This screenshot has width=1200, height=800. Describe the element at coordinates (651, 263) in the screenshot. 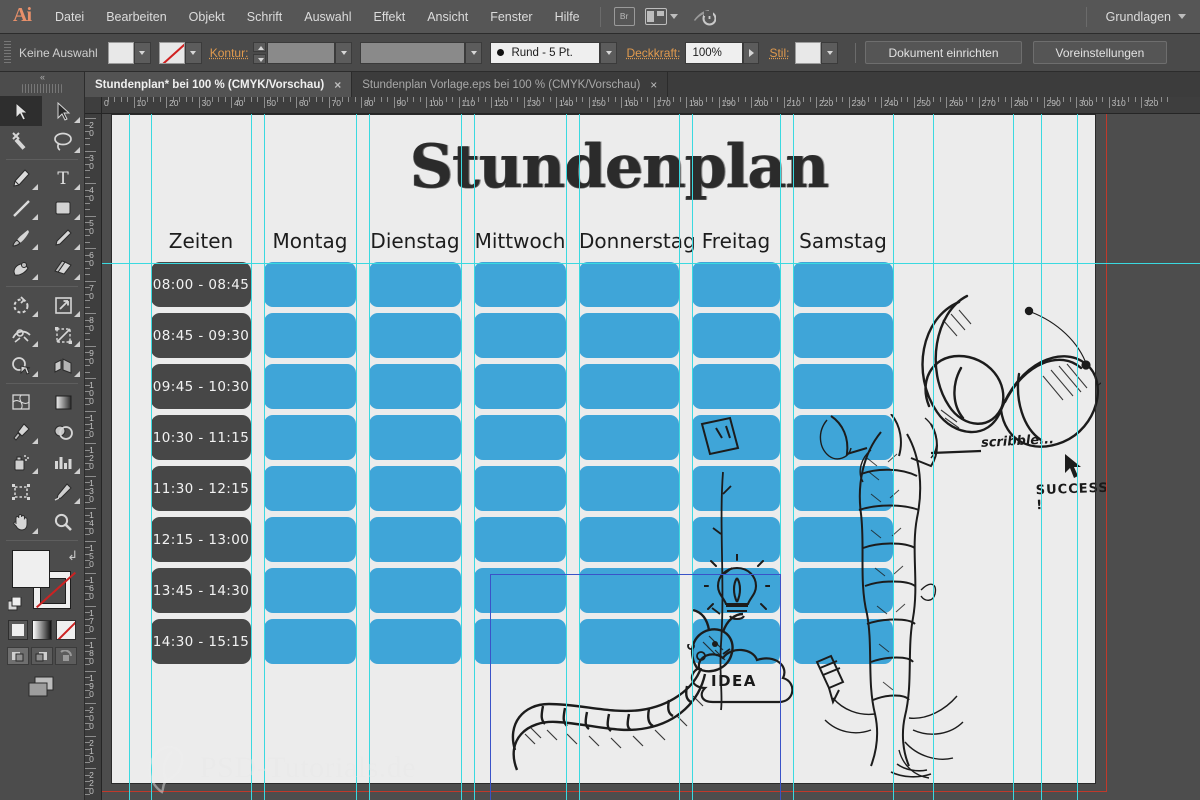

I see `horizontal-guide` at that location.